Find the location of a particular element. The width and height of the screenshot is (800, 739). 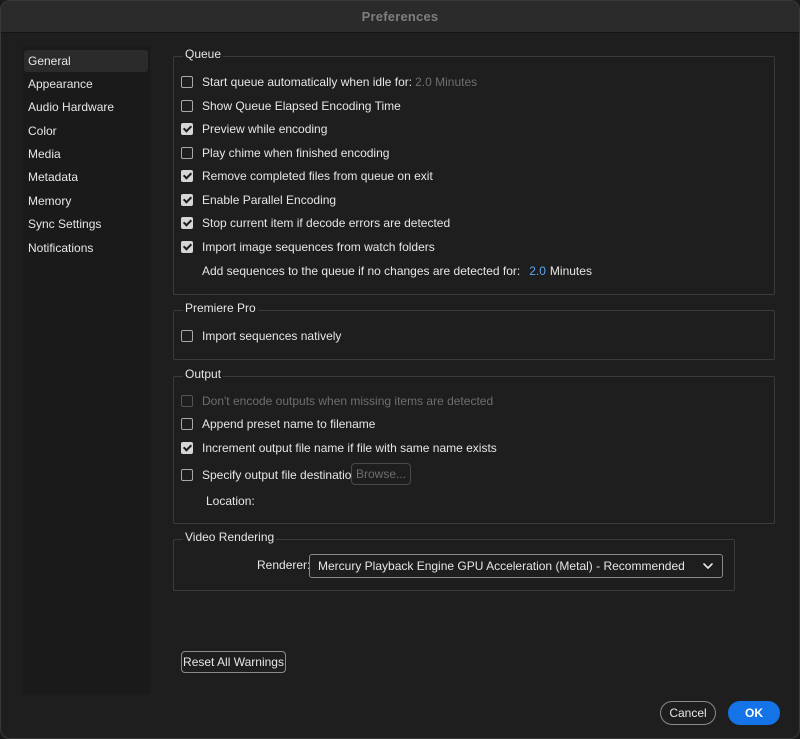

play-chime-row: Play chime when finished encoding is located at coordinates (285, 153).